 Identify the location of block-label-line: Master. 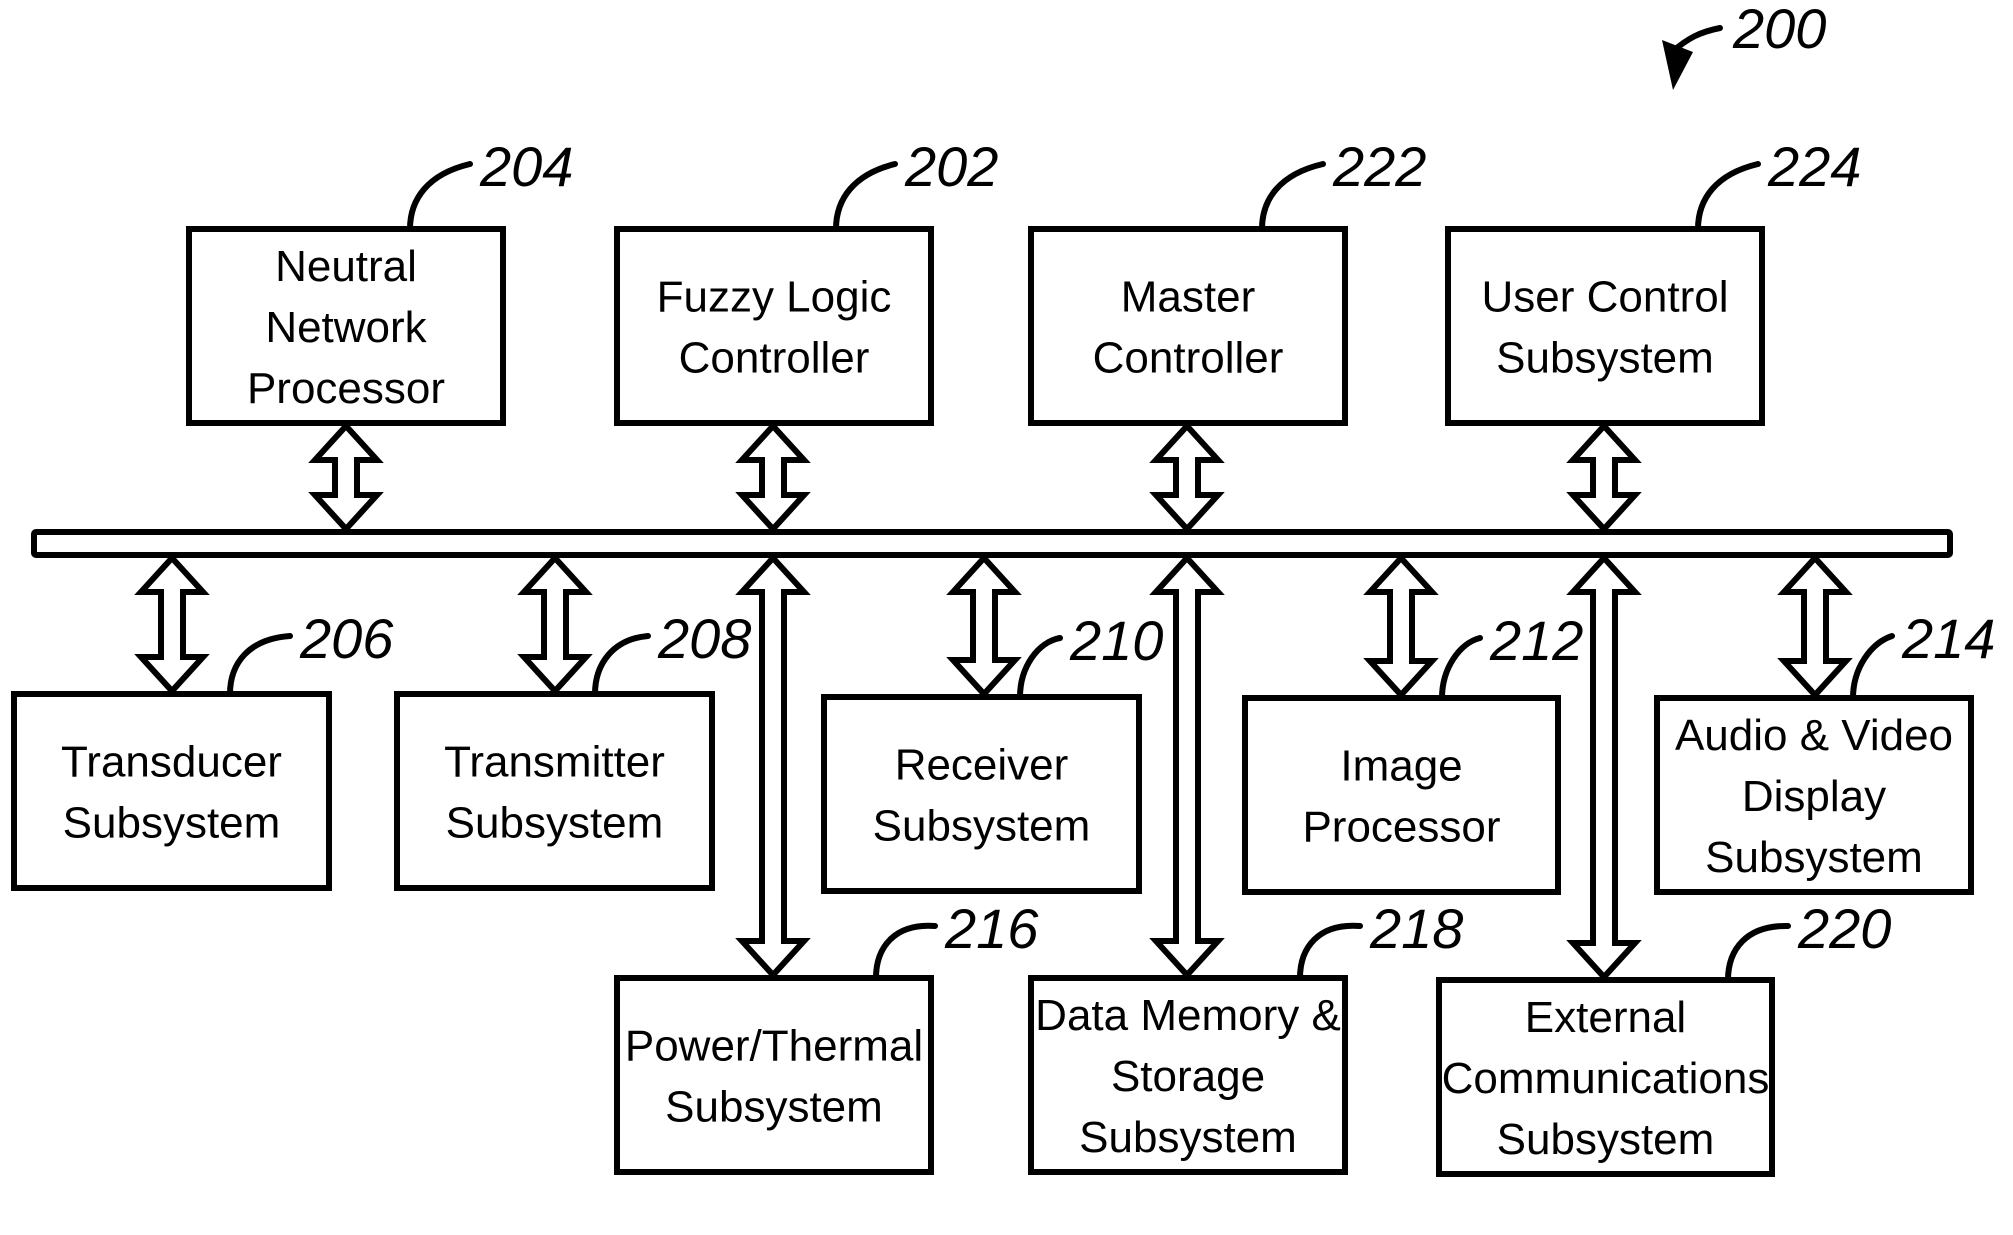
(1188, 297).